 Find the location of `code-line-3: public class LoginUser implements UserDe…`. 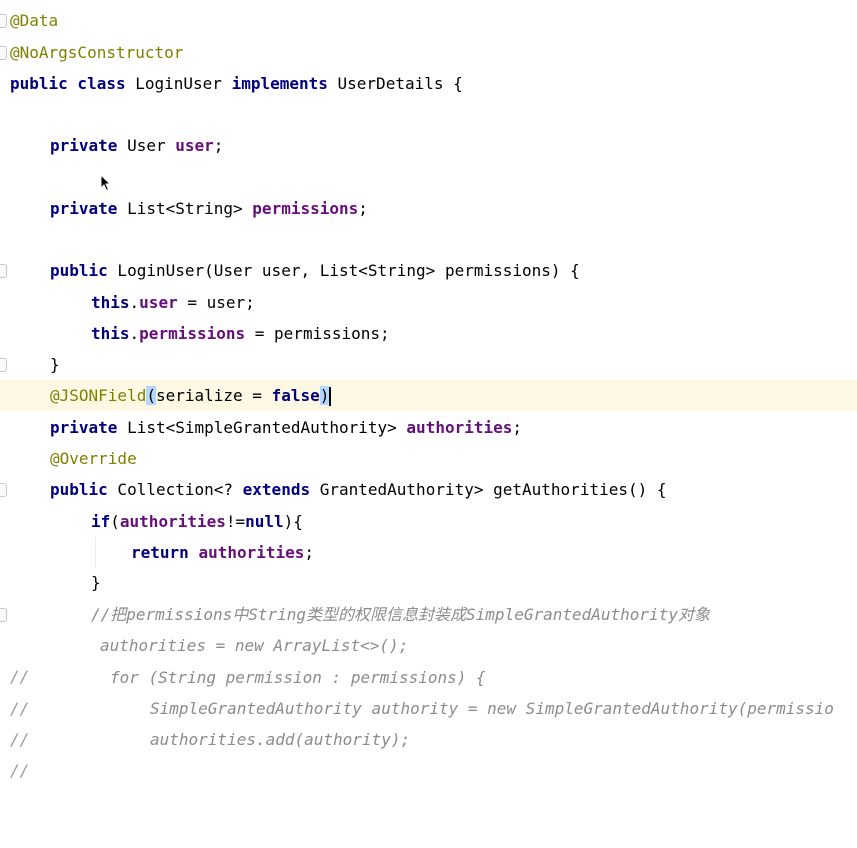

code-line-3: public class LoginUser implements UserDe… is located at coordinates (428, 83).